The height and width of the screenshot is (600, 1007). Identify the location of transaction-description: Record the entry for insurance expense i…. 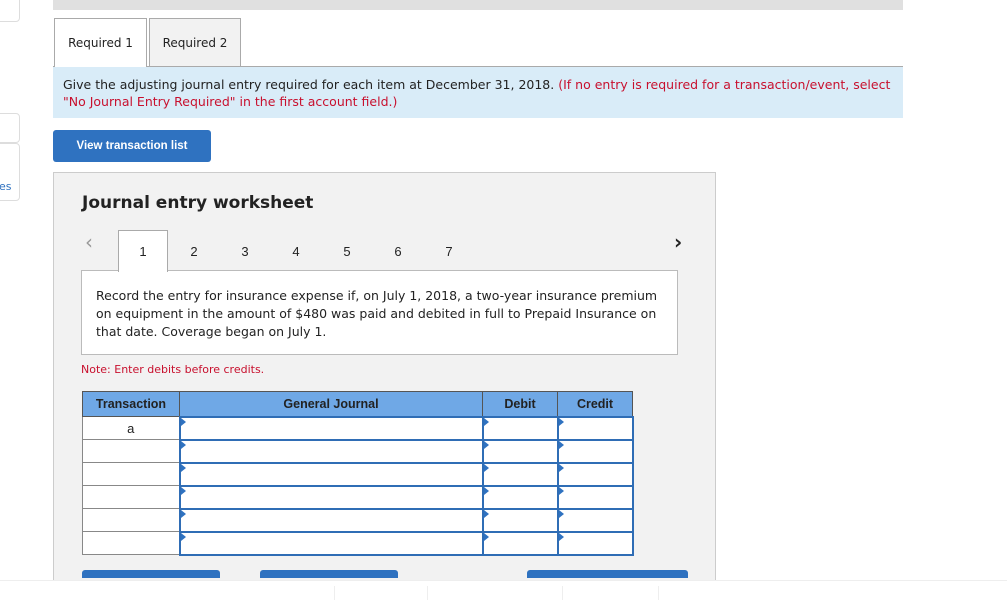
(379, 312).